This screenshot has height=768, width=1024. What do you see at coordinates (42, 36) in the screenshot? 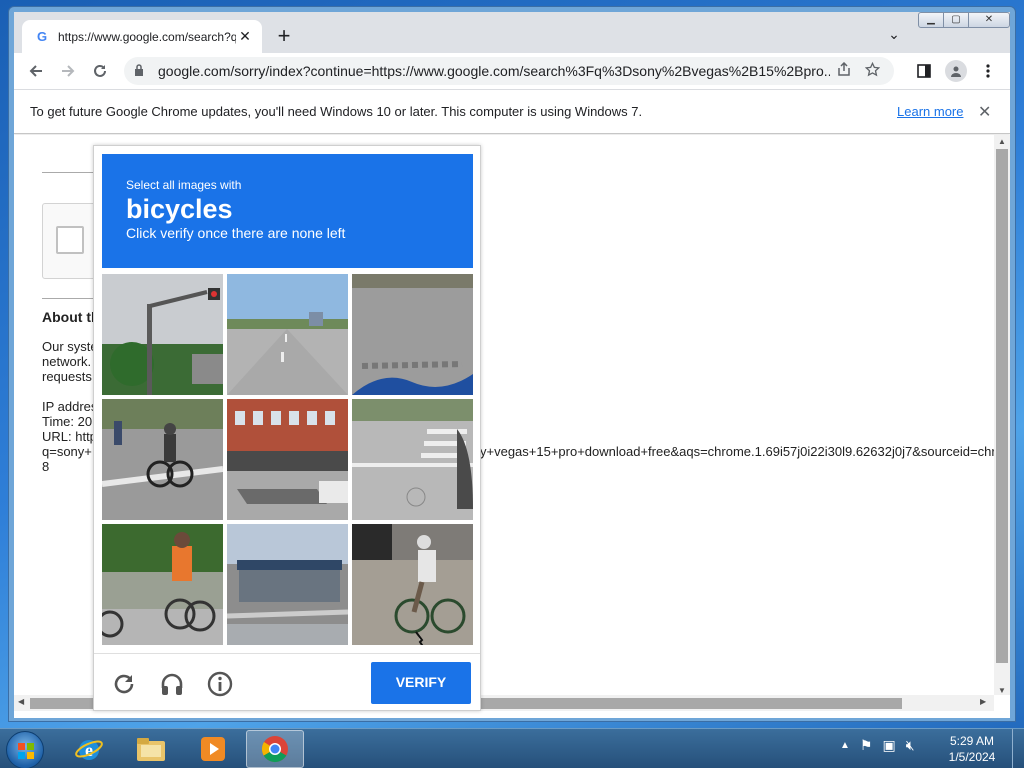
I see `google-favicon-icon: G` at bounding box center [42, 36].